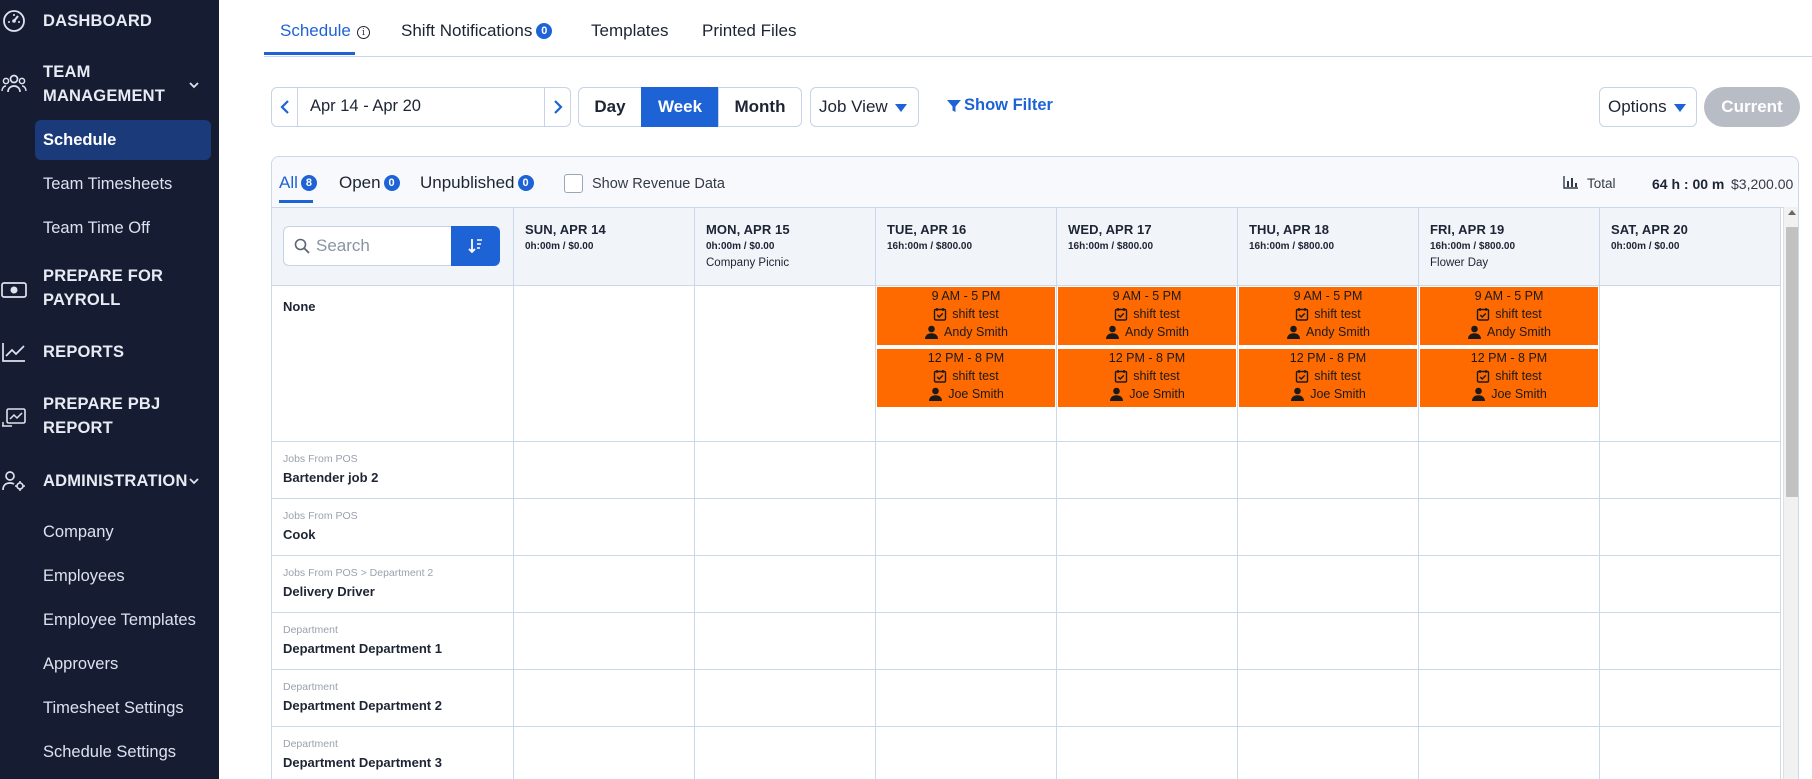  Describe the element at coordinates (123, 708) in the screenshot. I see `sidebar-item-timesheet-settings: Timesheet Settings` at that location.